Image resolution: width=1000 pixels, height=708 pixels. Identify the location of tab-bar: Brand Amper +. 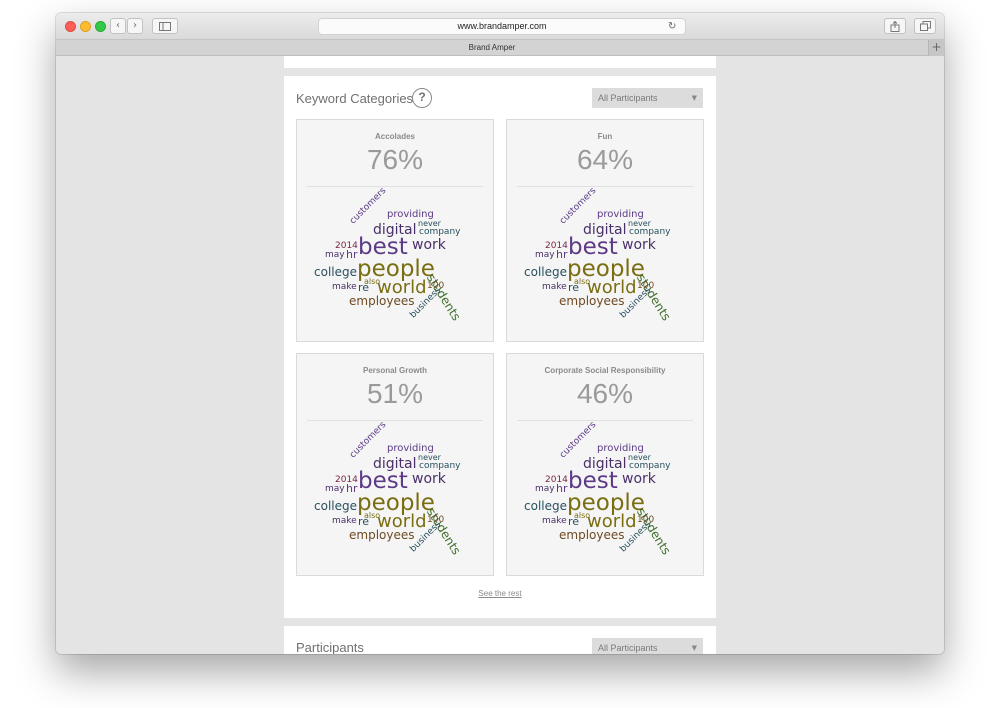
(500, 48).